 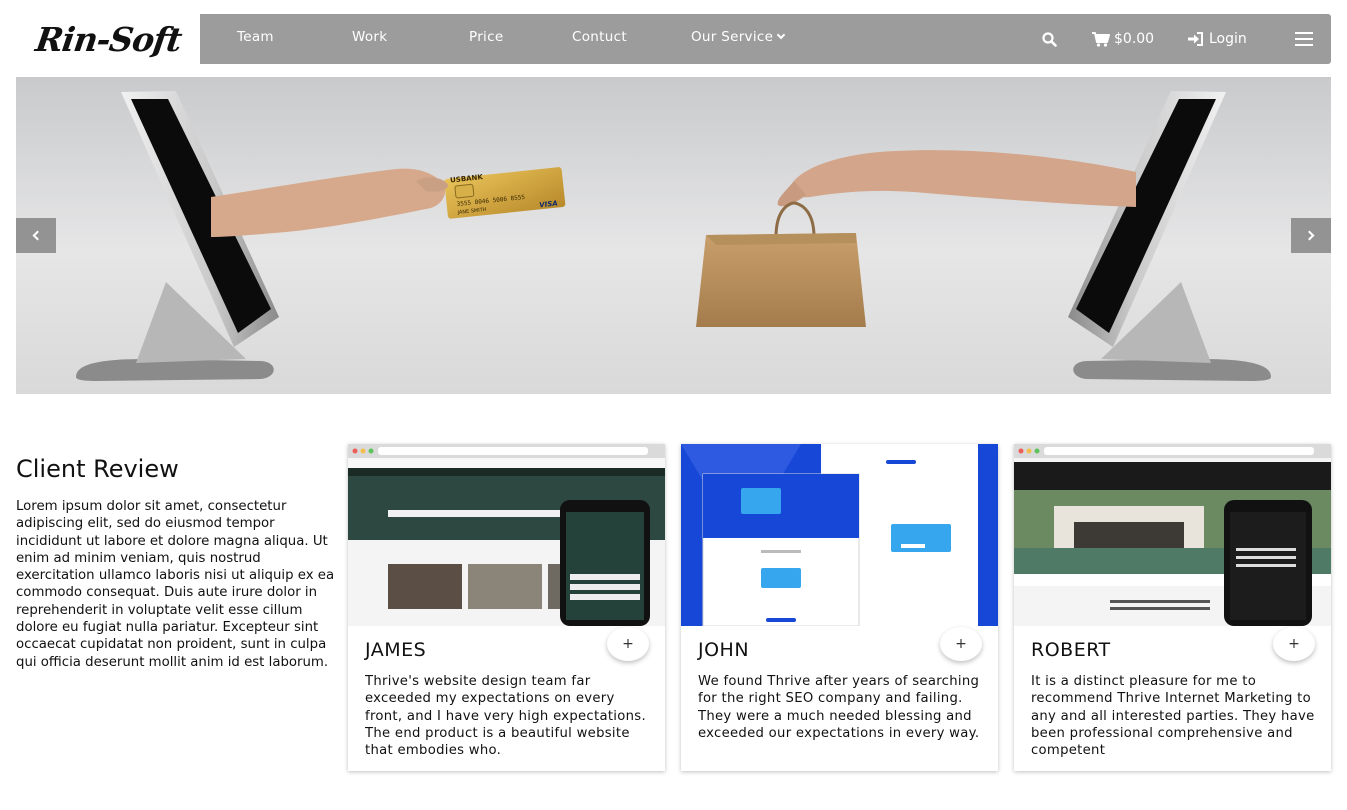 I want to click on nav-link-work: Work, so click(x=369, y=39).